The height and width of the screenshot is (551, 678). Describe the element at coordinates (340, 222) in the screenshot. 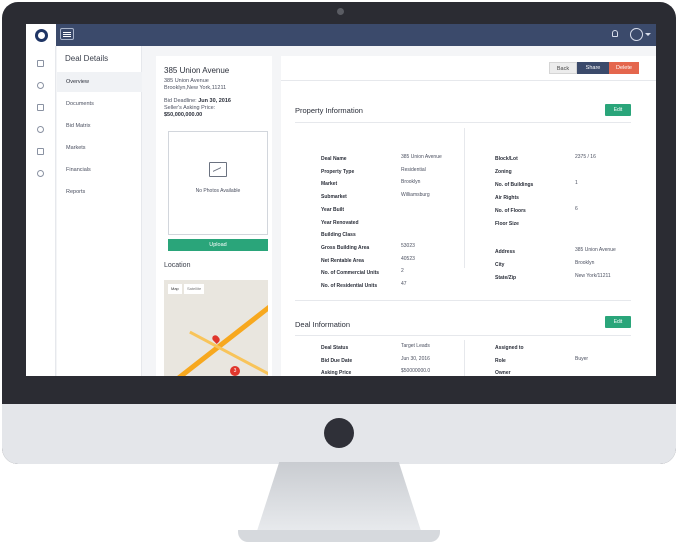

I see `field-label: Year Renovated` at that location.